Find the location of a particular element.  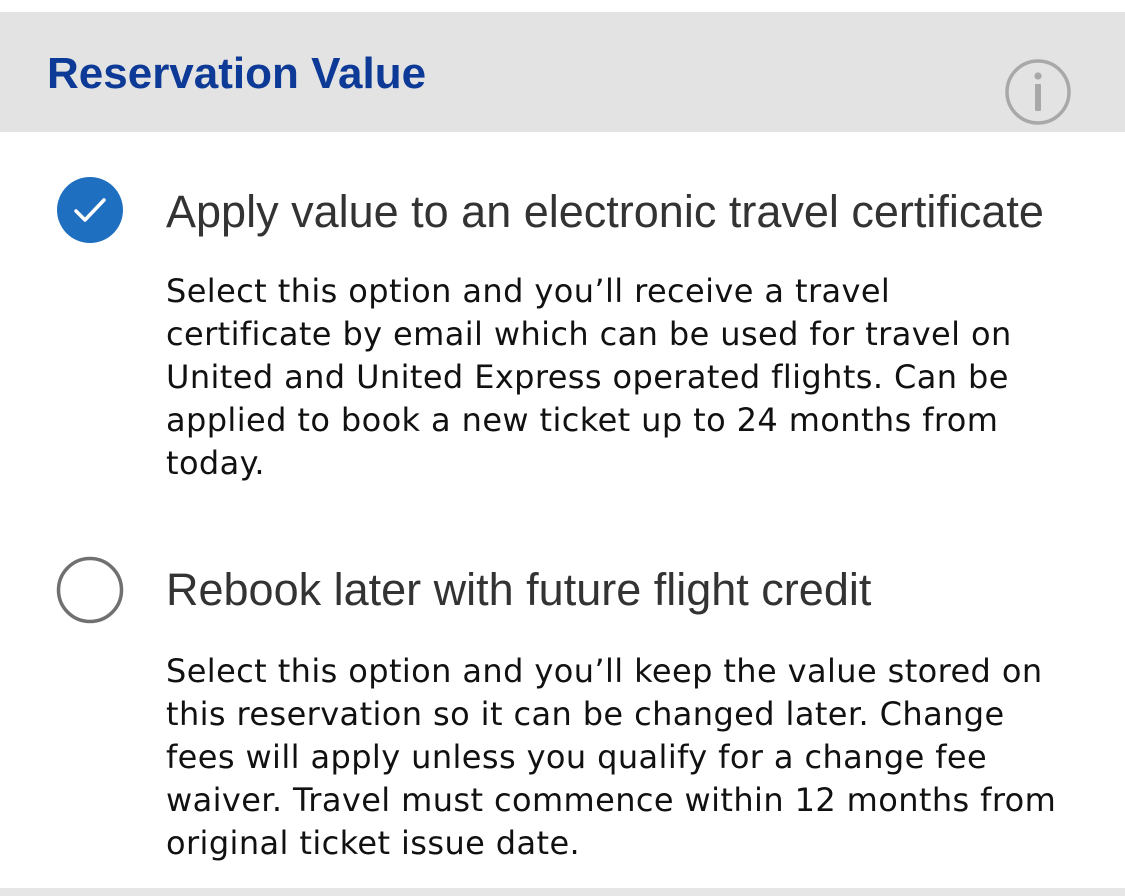

checkmark-circle-icon is located at coordinates (90, 210).